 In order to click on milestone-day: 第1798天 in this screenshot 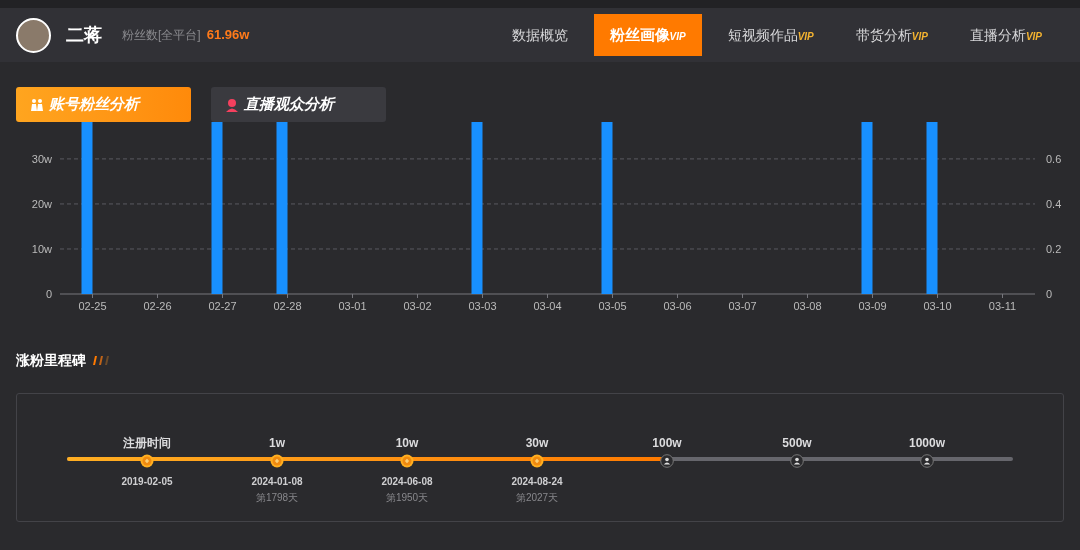, I will do `click(277, 497)`.